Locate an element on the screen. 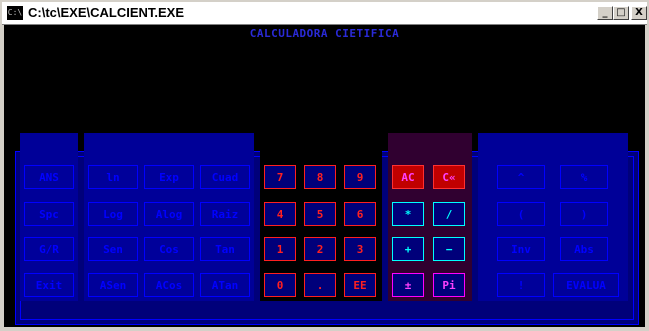 The image size is (649, 331). raiz-button: Raiz is located at coordinates (225, 214).